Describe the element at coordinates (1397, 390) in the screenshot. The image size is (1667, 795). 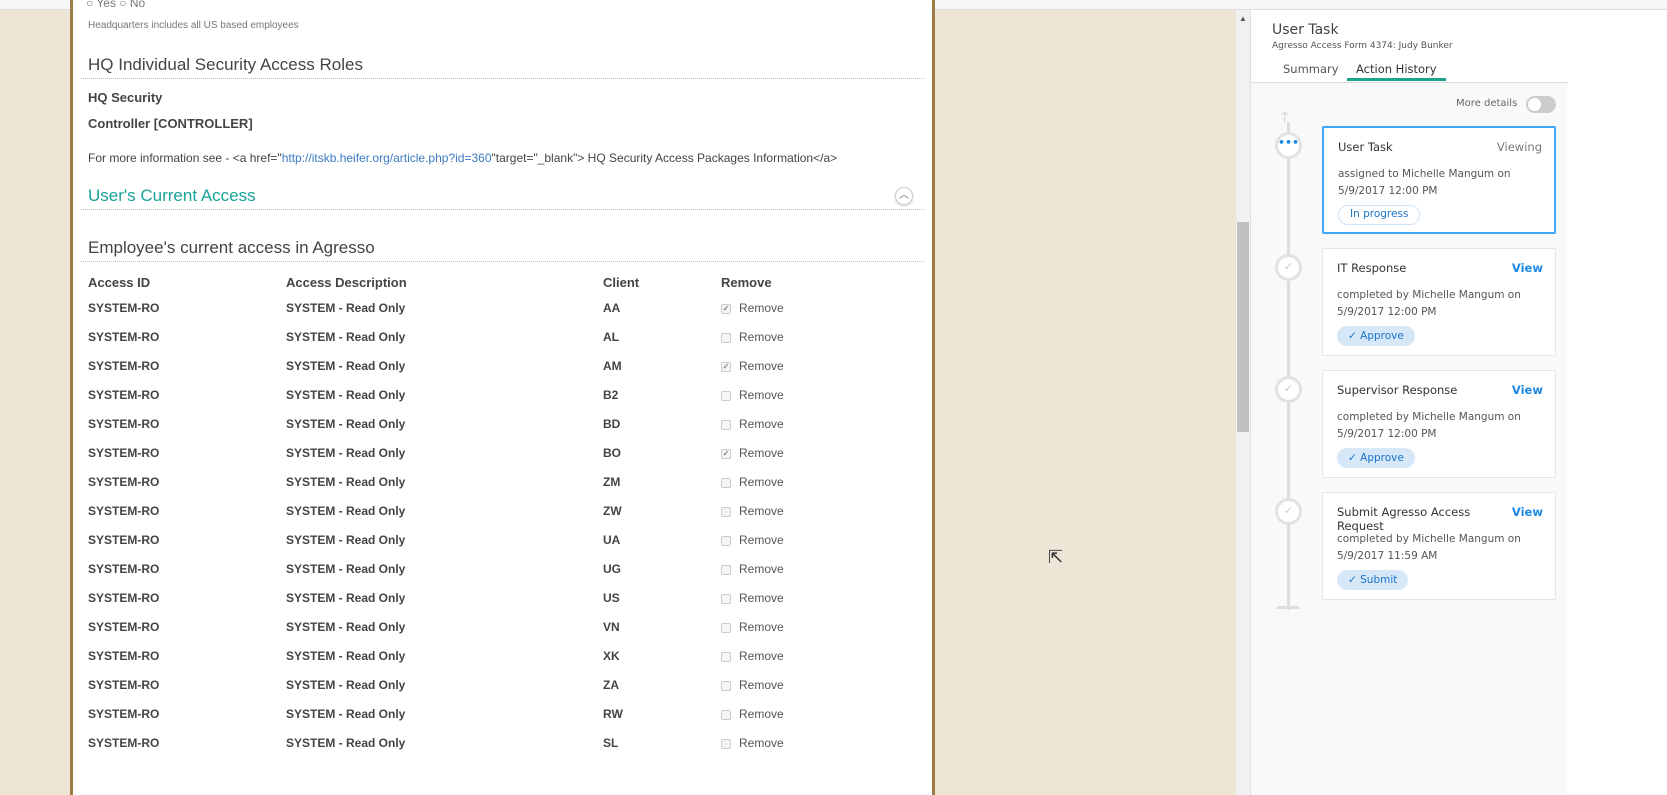
I see `history-title: Supervisor Response` at that location.